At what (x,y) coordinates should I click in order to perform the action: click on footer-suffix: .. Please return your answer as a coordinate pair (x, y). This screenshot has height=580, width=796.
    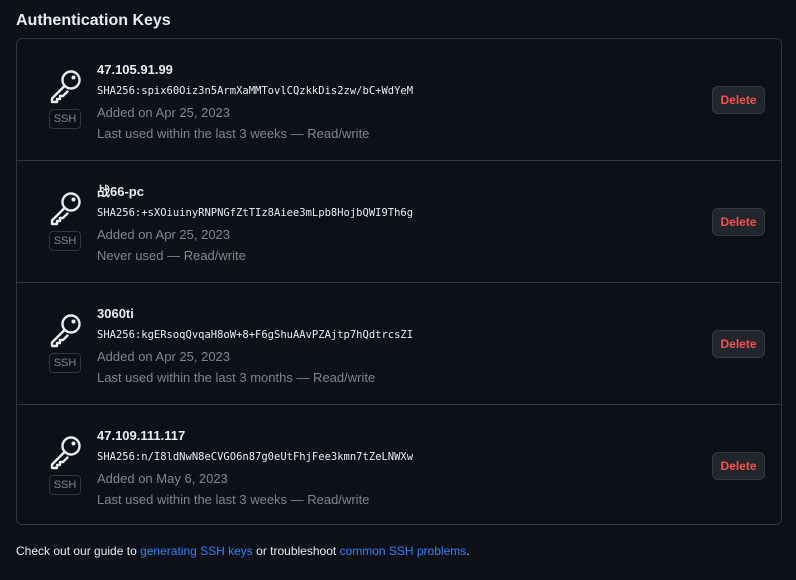
    Looking at the image, I should click on (468, 551).